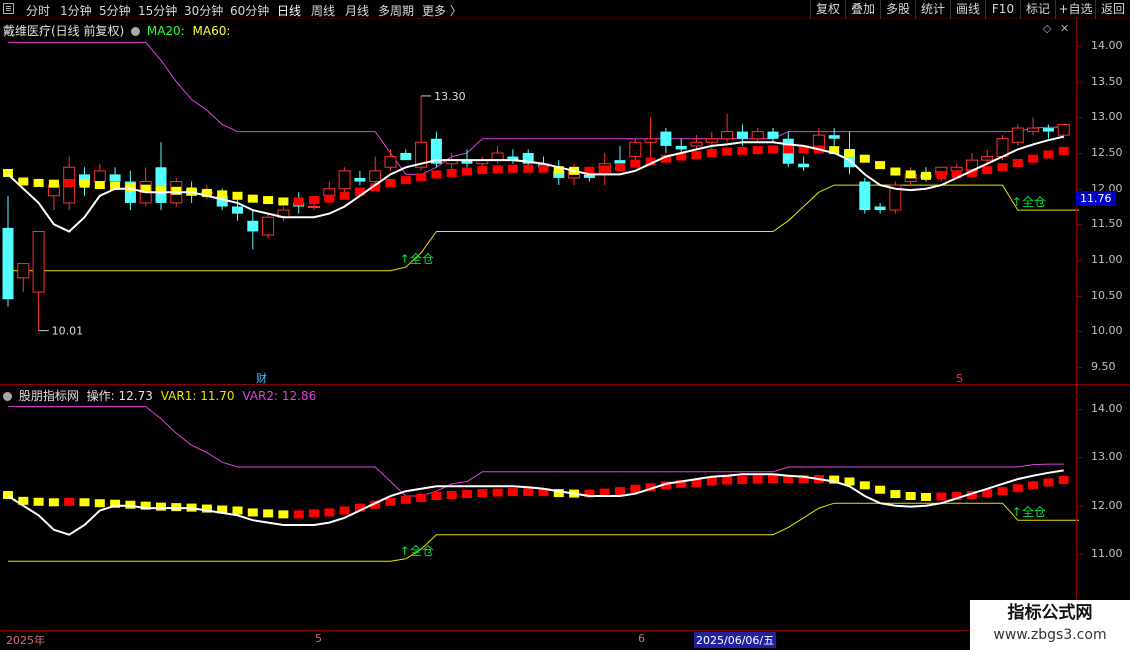  What do you see at coordinates (543, 228) in the screenshot?
I see `var1-line` at bounding box center [543, 228].